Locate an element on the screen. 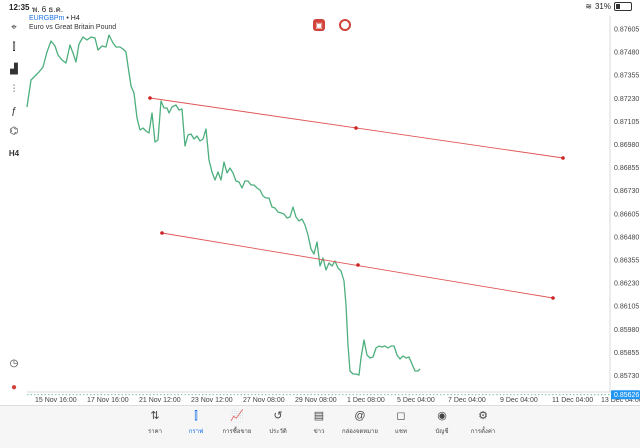 The image size is (640, 448). tab-settings: ⚙ การตั้งค่า is located at coordinates (483, 422).